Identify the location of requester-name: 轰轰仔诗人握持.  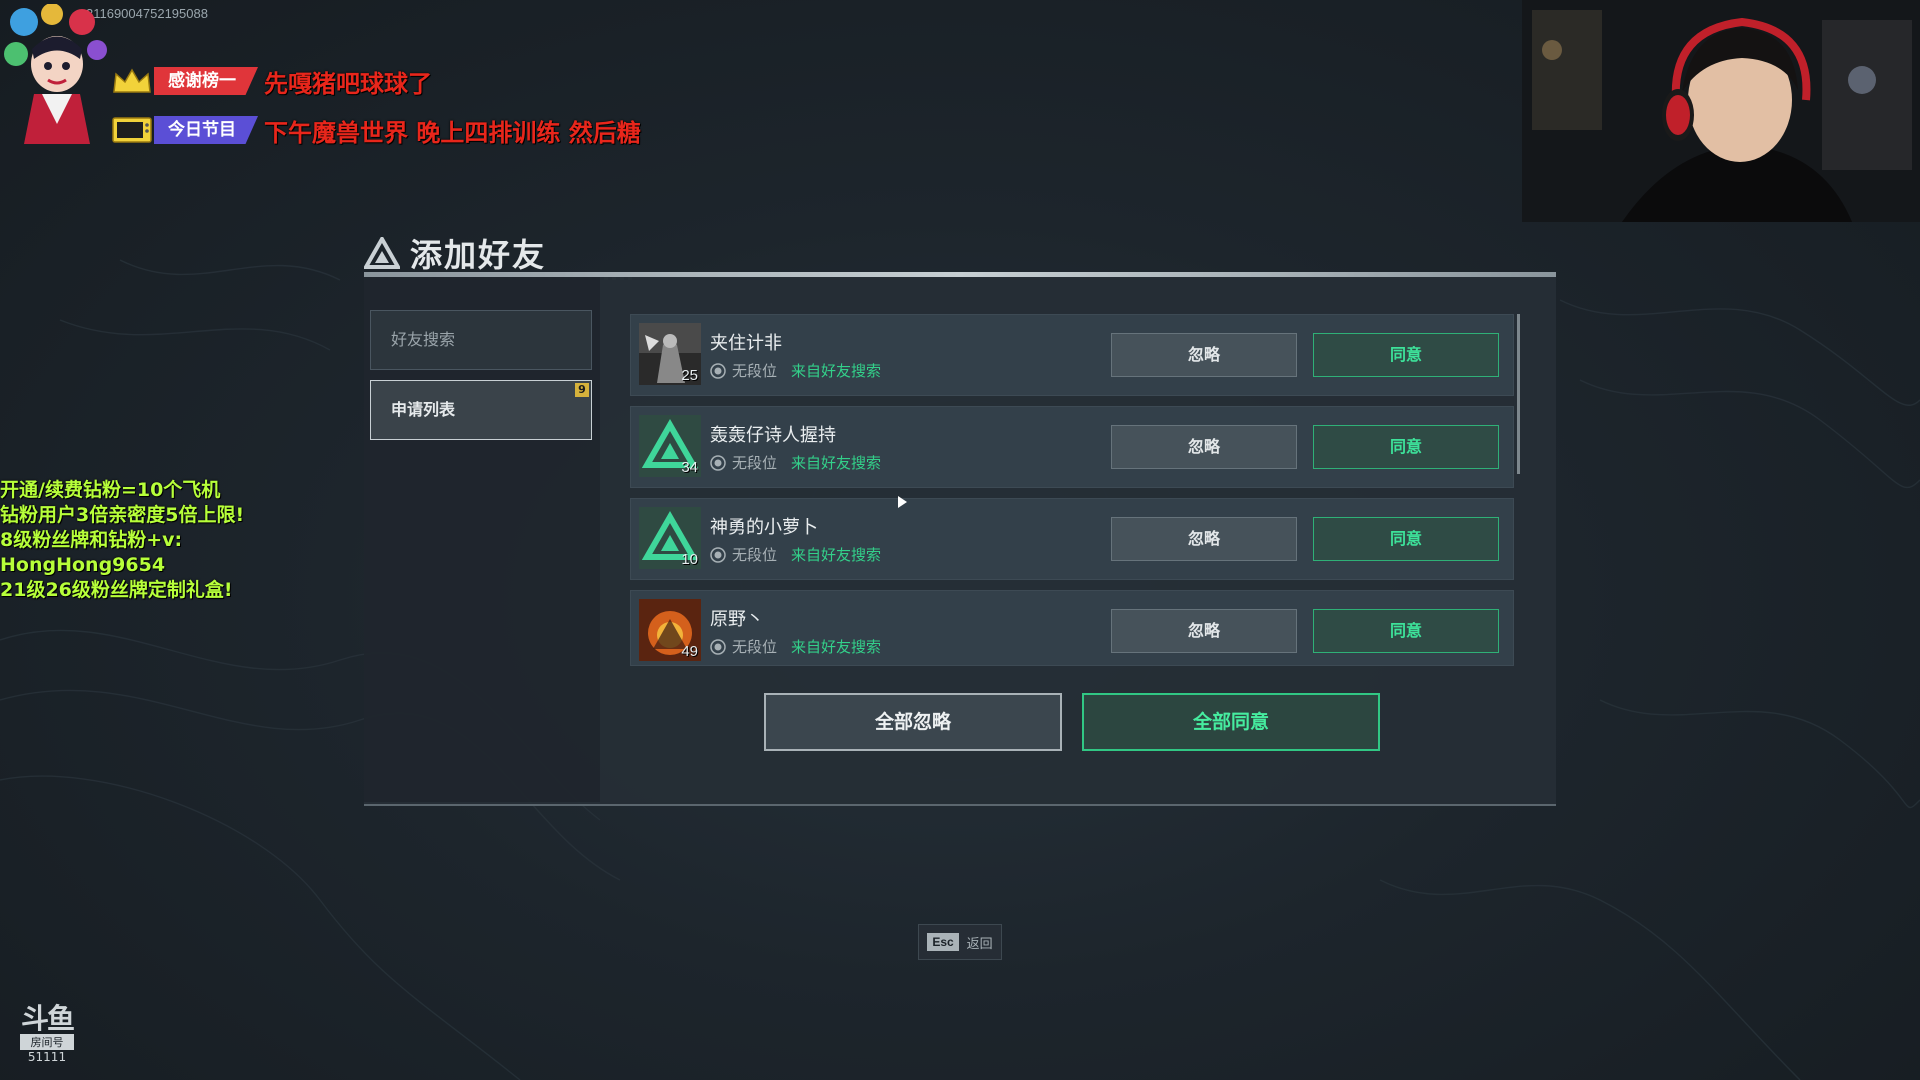
(773, 435).